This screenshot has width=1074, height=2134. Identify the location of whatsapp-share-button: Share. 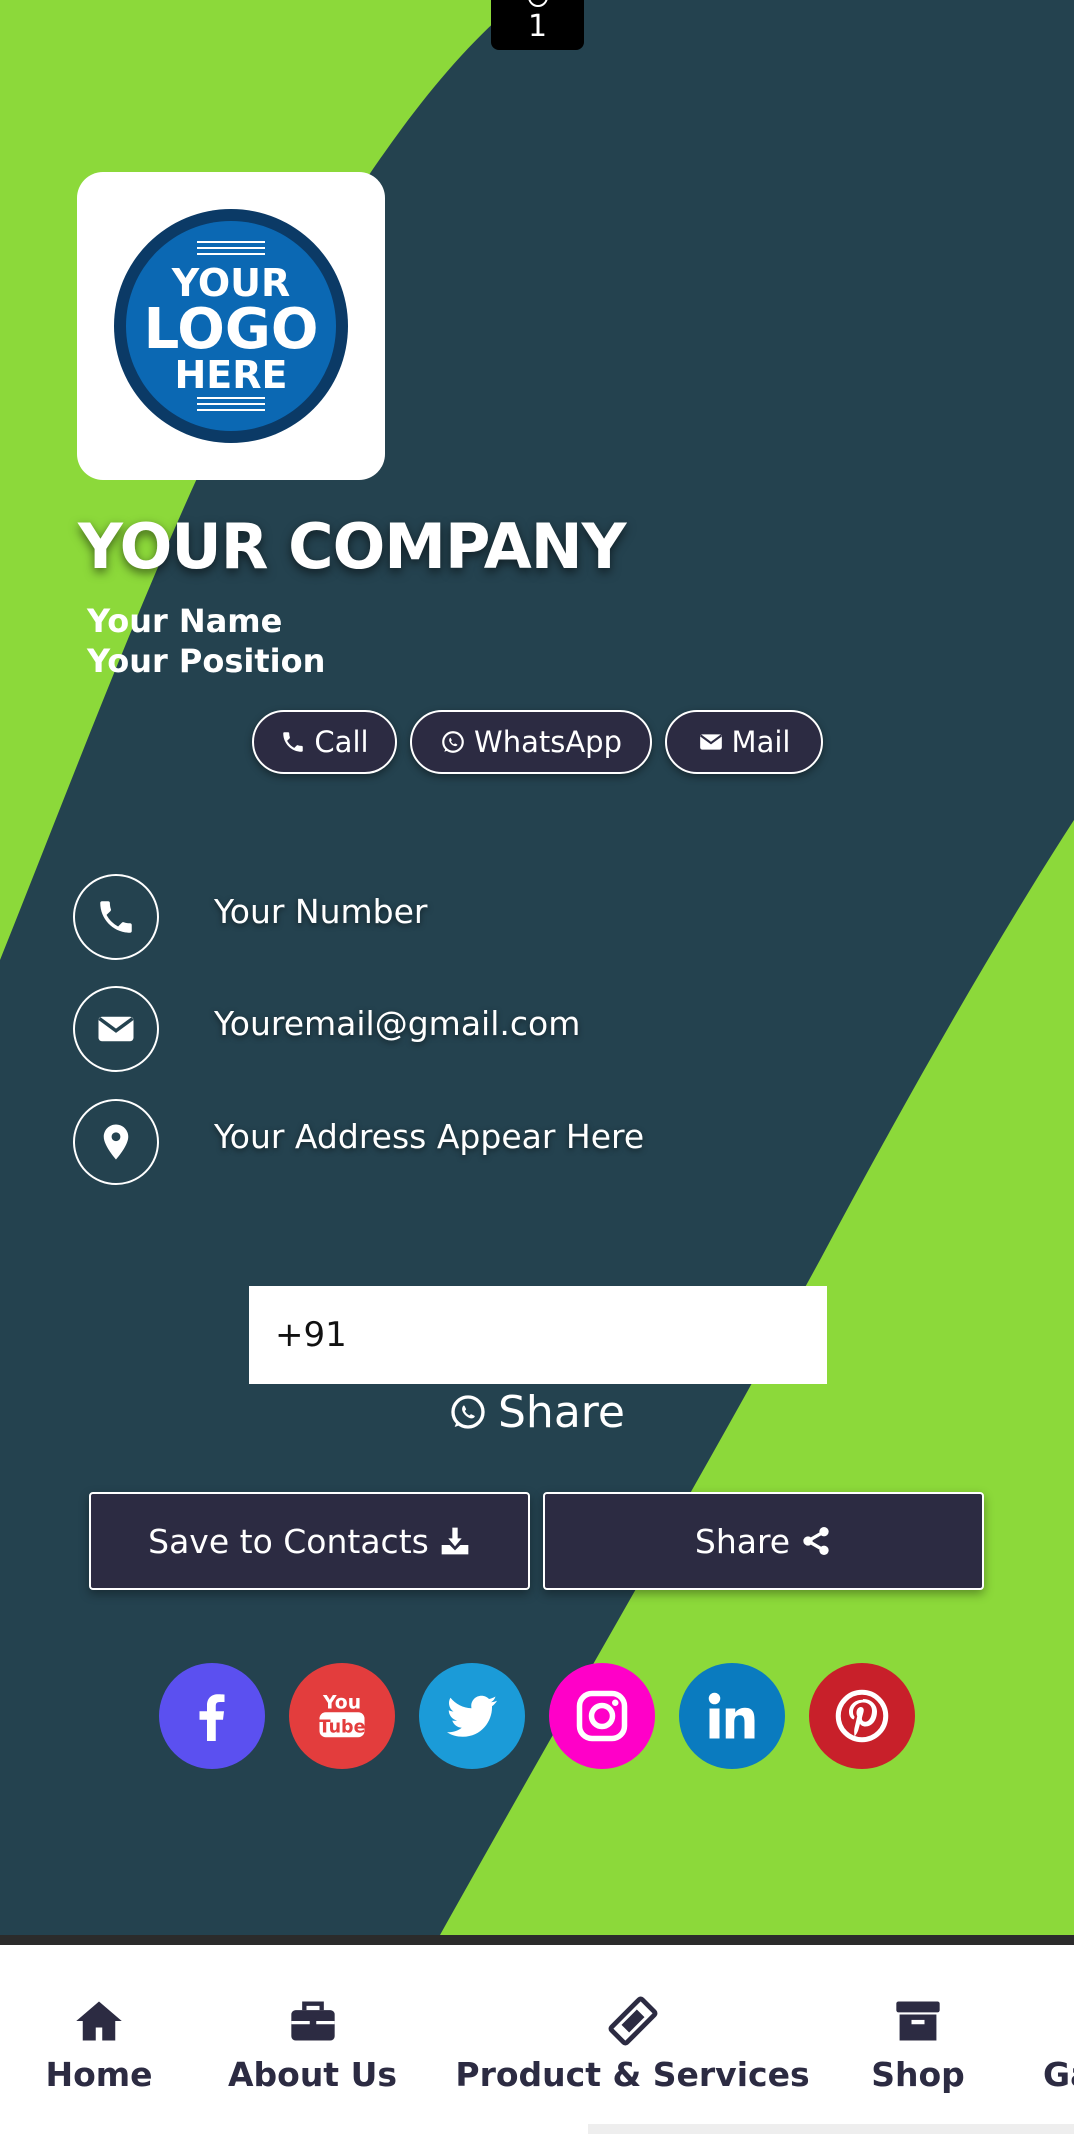
(536, 1412).